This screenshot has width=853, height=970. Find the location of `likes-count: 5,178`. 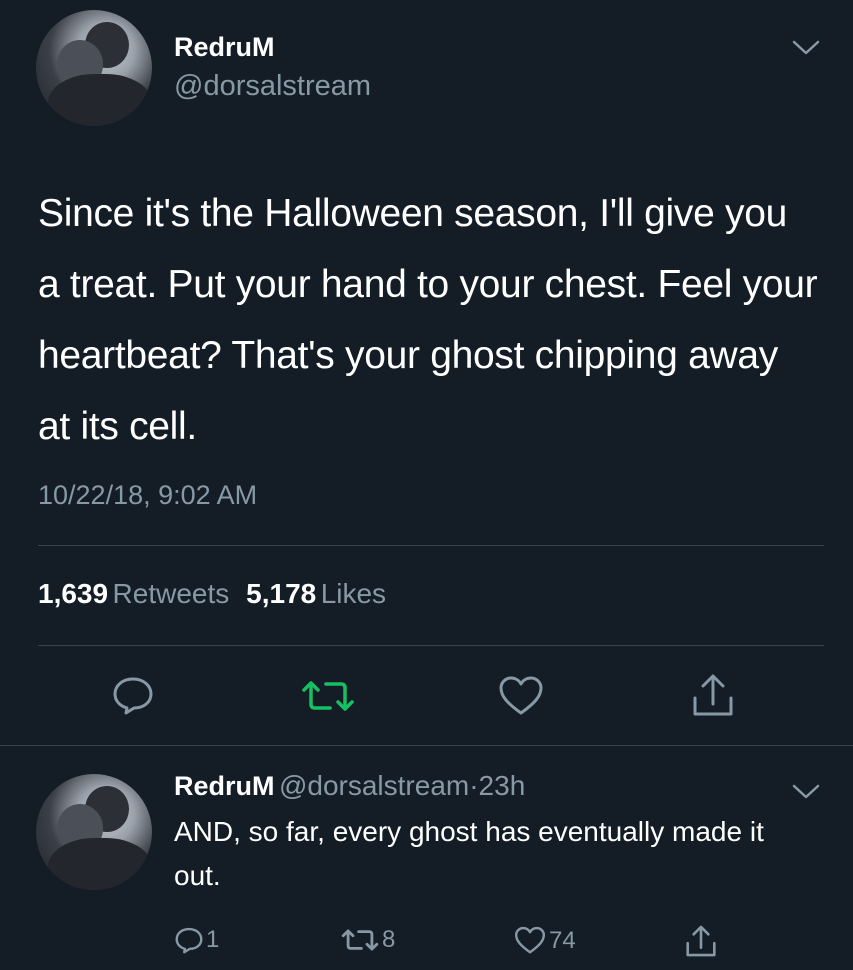

likes-count: 5,178 is located at coordinates (281, 593).